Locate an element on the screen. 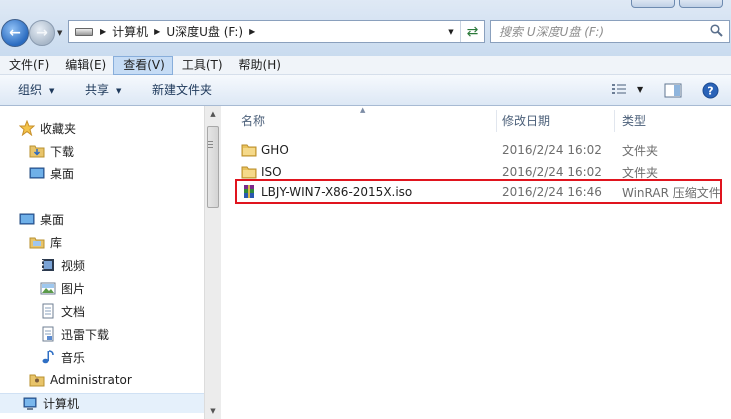 The height and width of the screenshot is (419, 731). nav-label: 计算机 is located at coordinates (61, 404).